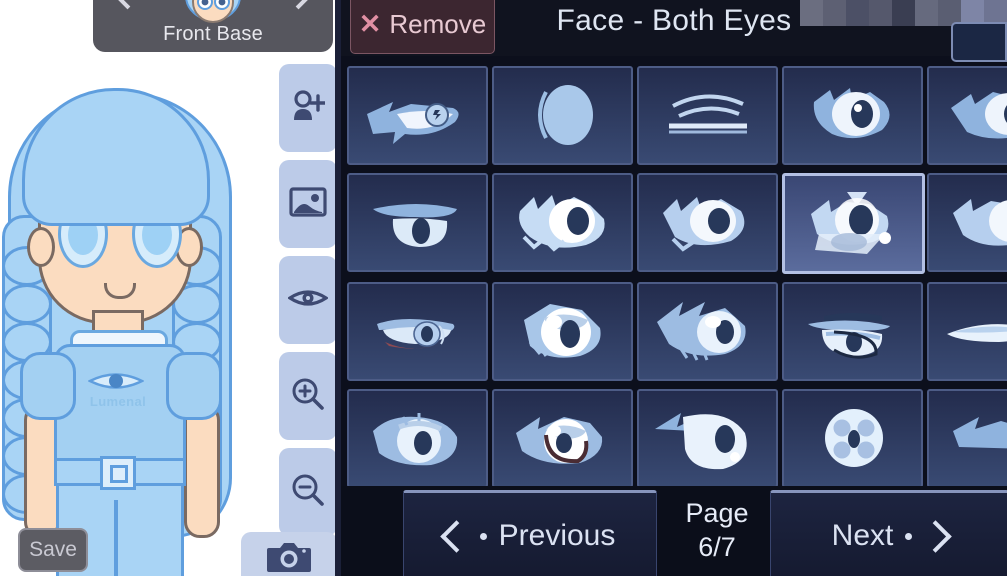  I want to click on eye-asset-swept-lash, so click(707, 331).